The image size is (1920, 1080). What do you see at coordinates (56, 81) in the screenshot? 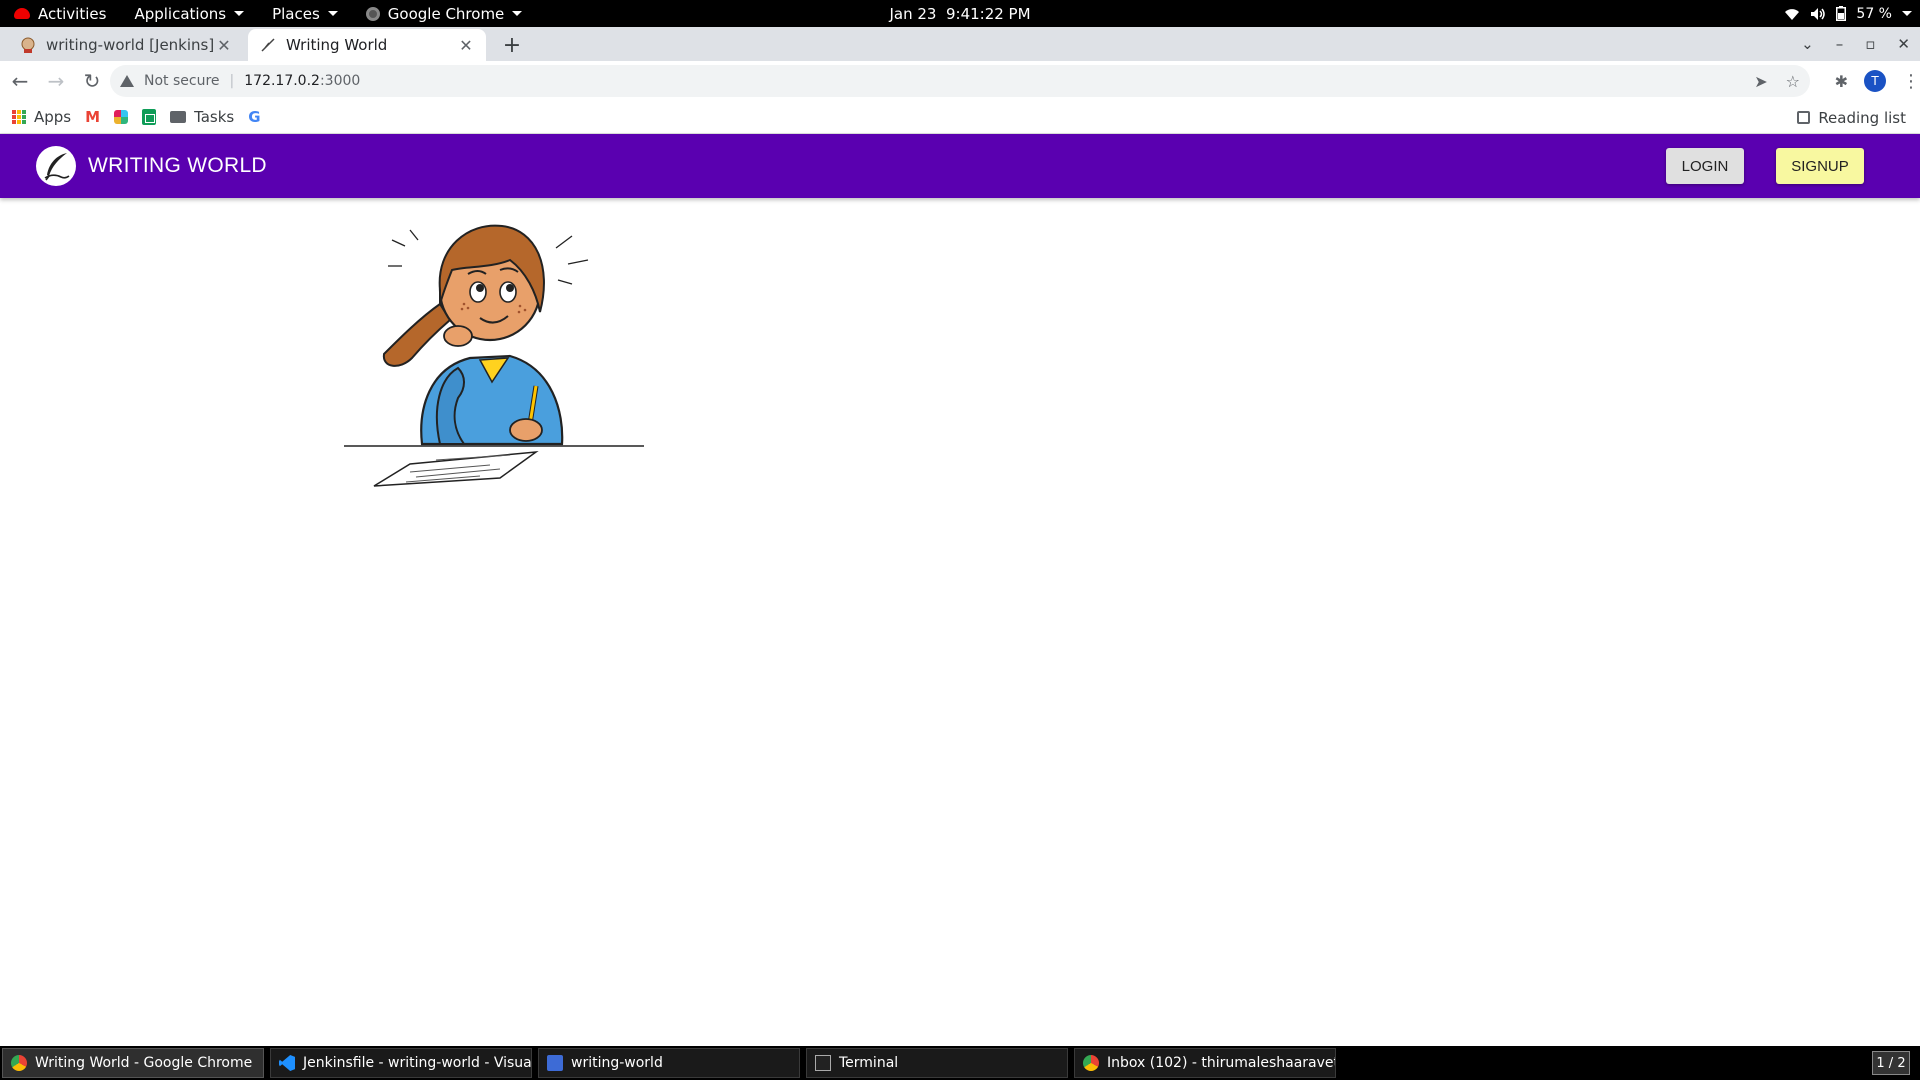
I see `forward-button: →` at bounding box center [56, 81].